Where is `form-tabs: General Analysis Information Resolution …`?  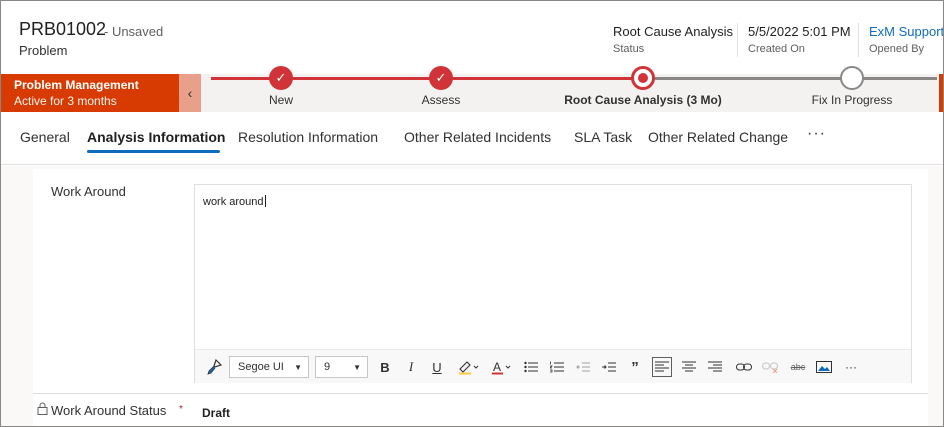 form-tabs: General Analysis Information Resolution … is located at coordinates (472, 142).